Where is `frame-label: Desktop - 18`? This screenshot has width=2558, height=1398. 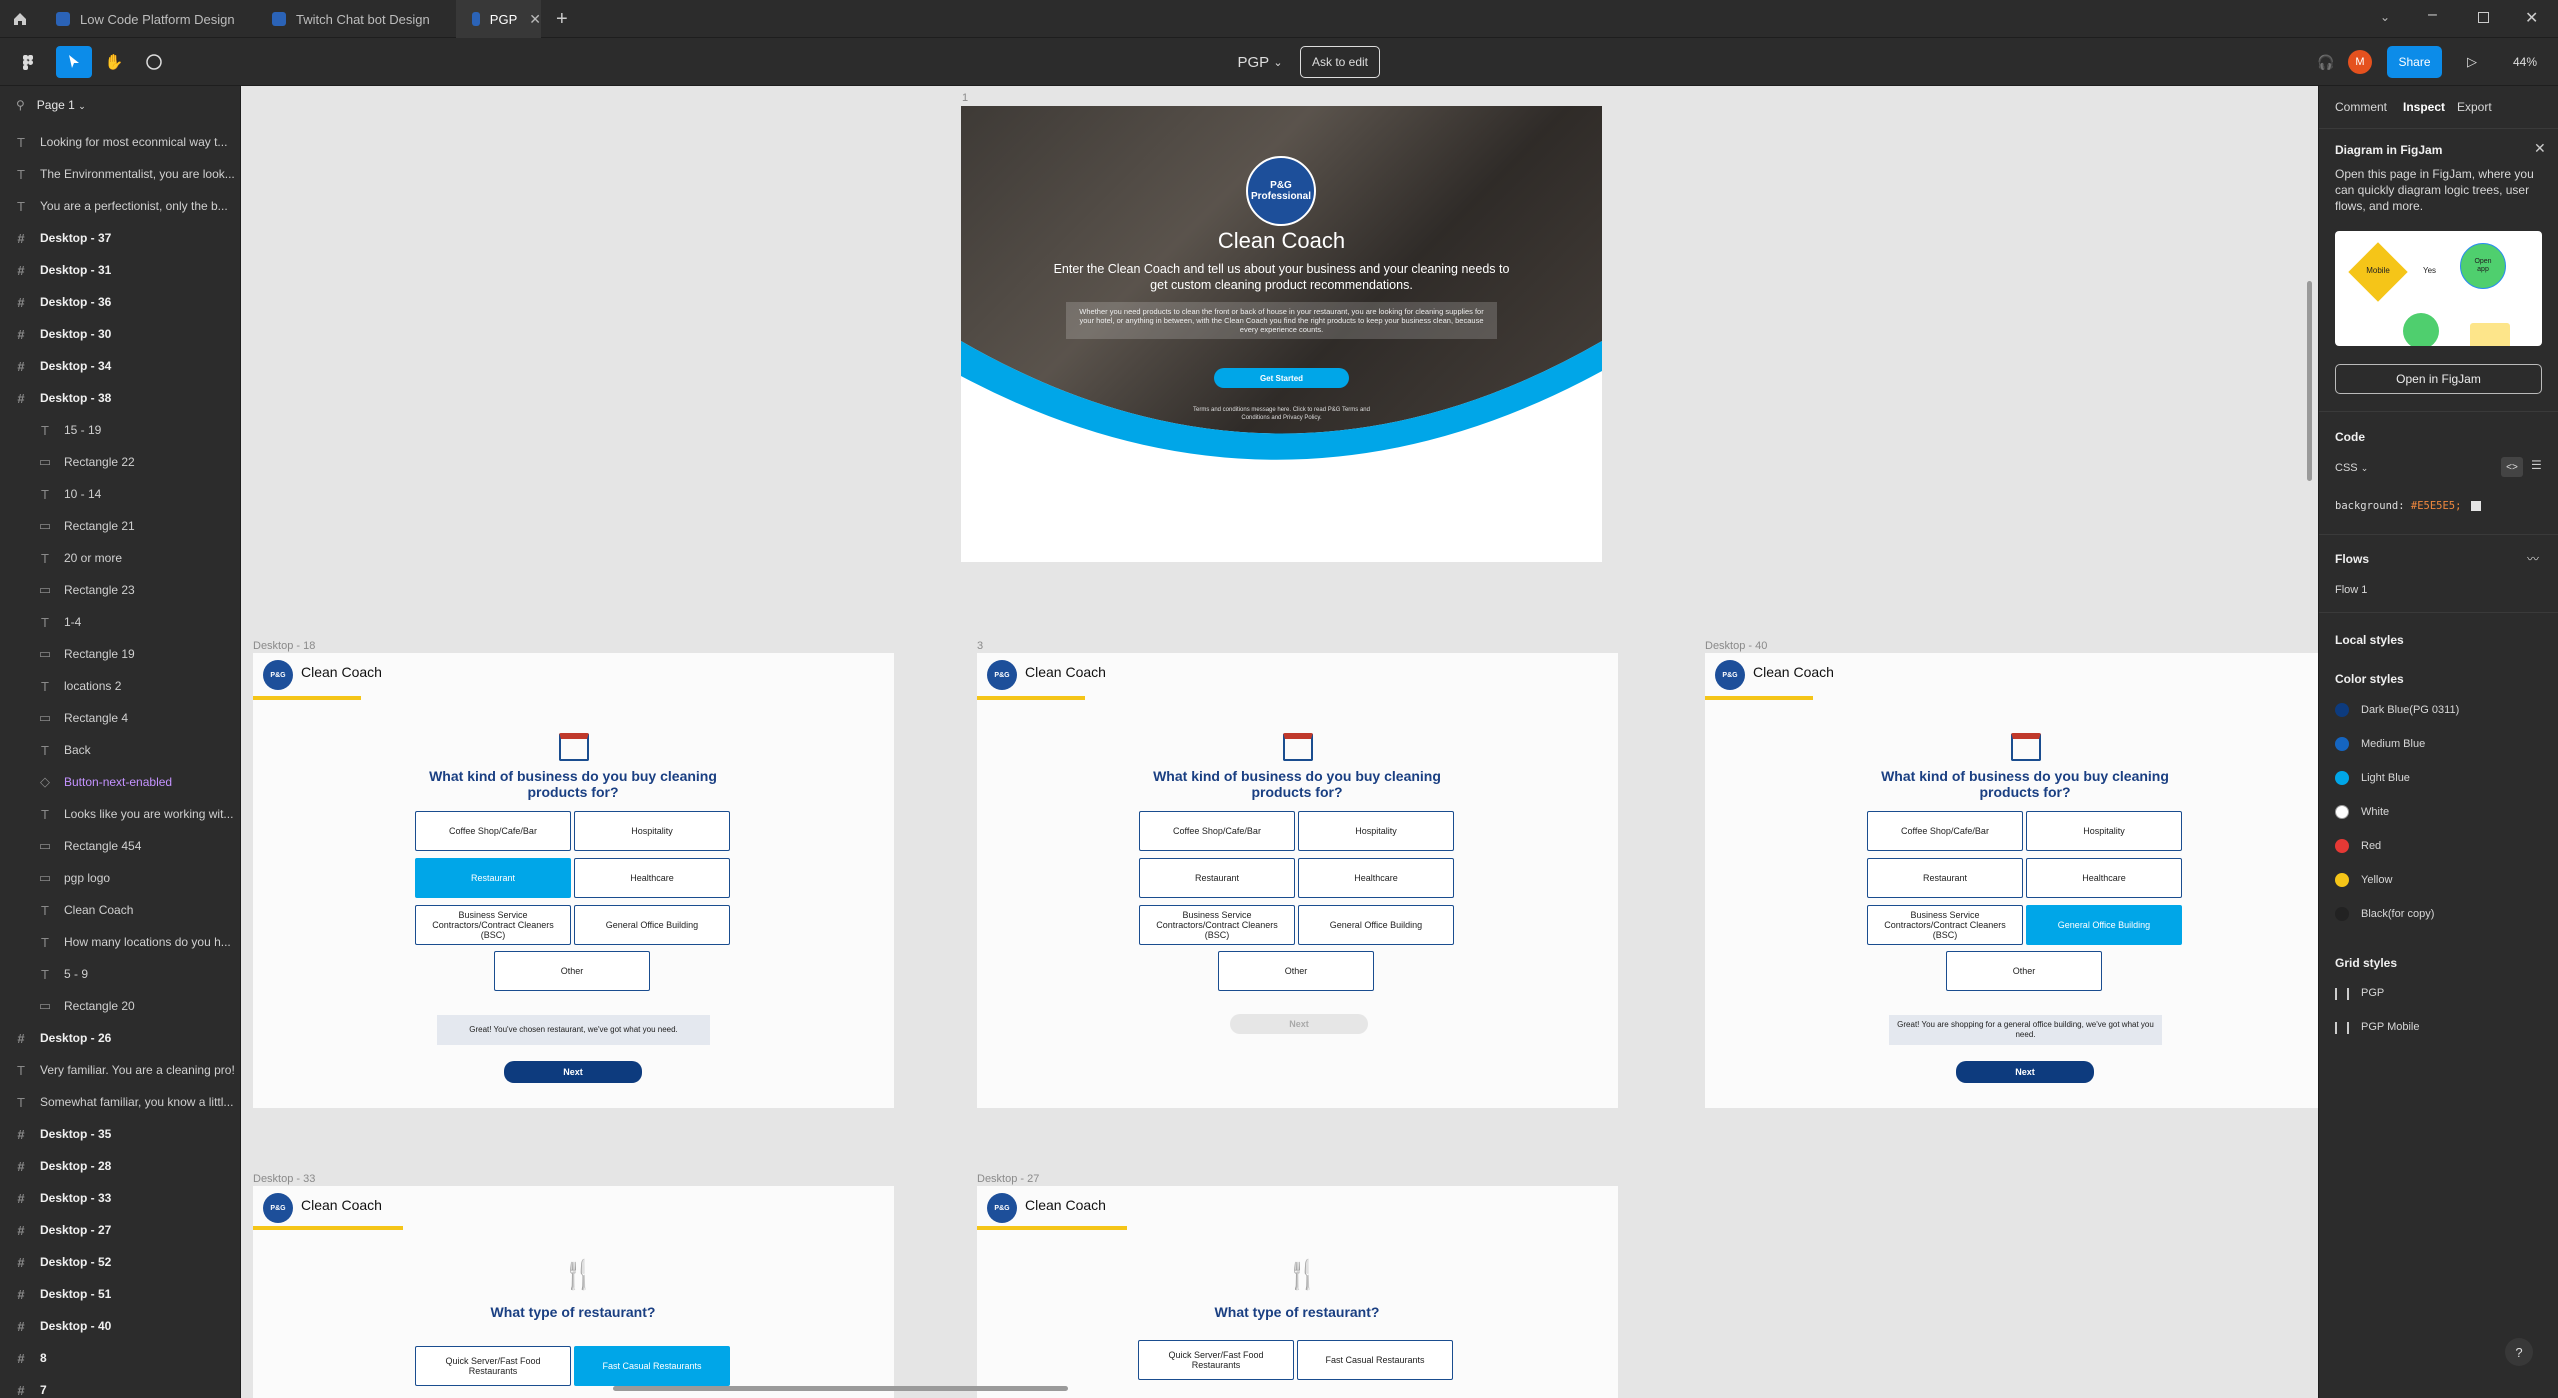
frame-label: Desktop - 18 is located at coordinates (284, 646).